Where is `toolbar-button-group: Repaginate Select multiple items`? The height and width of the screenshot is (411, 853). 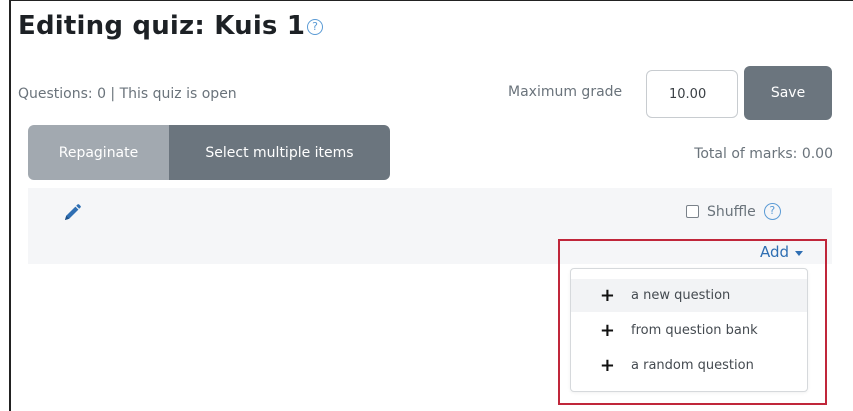 toolbar-button-group: Repaginate Select multiple items is located at coordinates (209, 152).